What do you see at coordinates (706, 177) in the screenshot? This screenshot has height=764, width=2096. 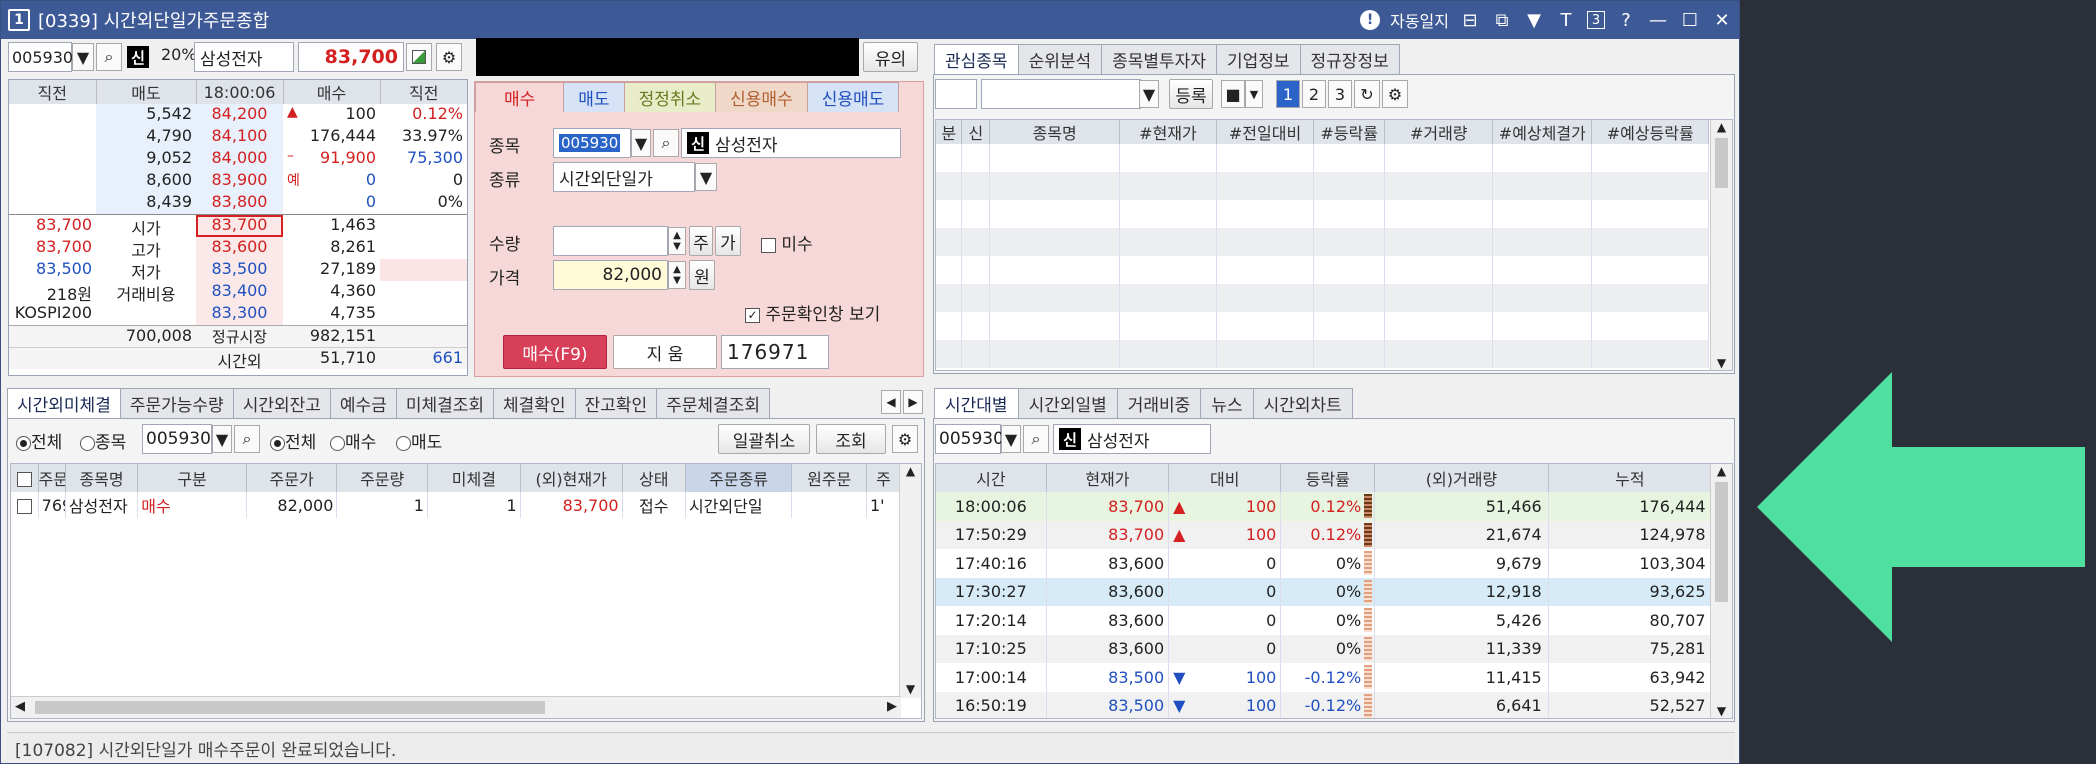 I see `order-type-dropdown-icon: ▼` at bounding box center [706, 177].